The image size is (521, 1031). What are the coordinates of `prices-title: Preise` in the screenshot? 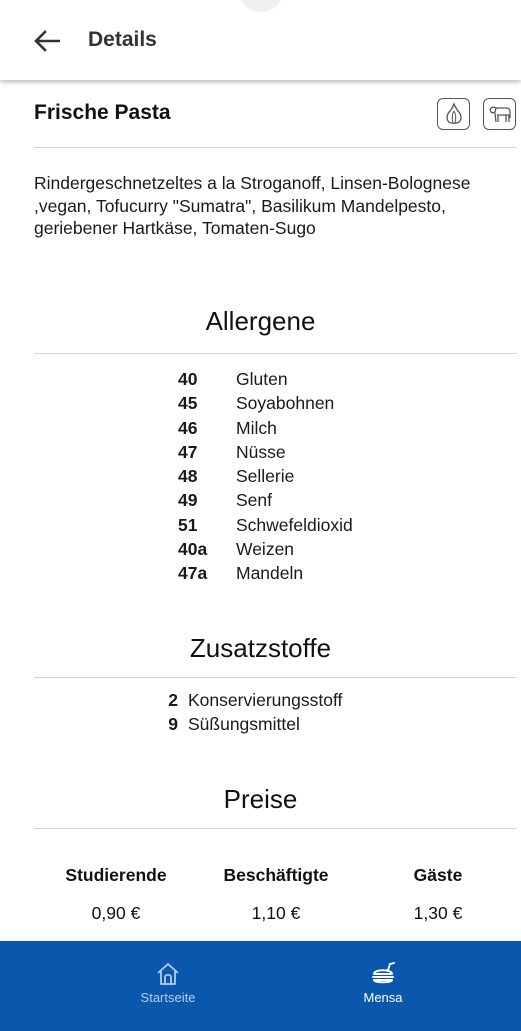 It's located at (260, 799).